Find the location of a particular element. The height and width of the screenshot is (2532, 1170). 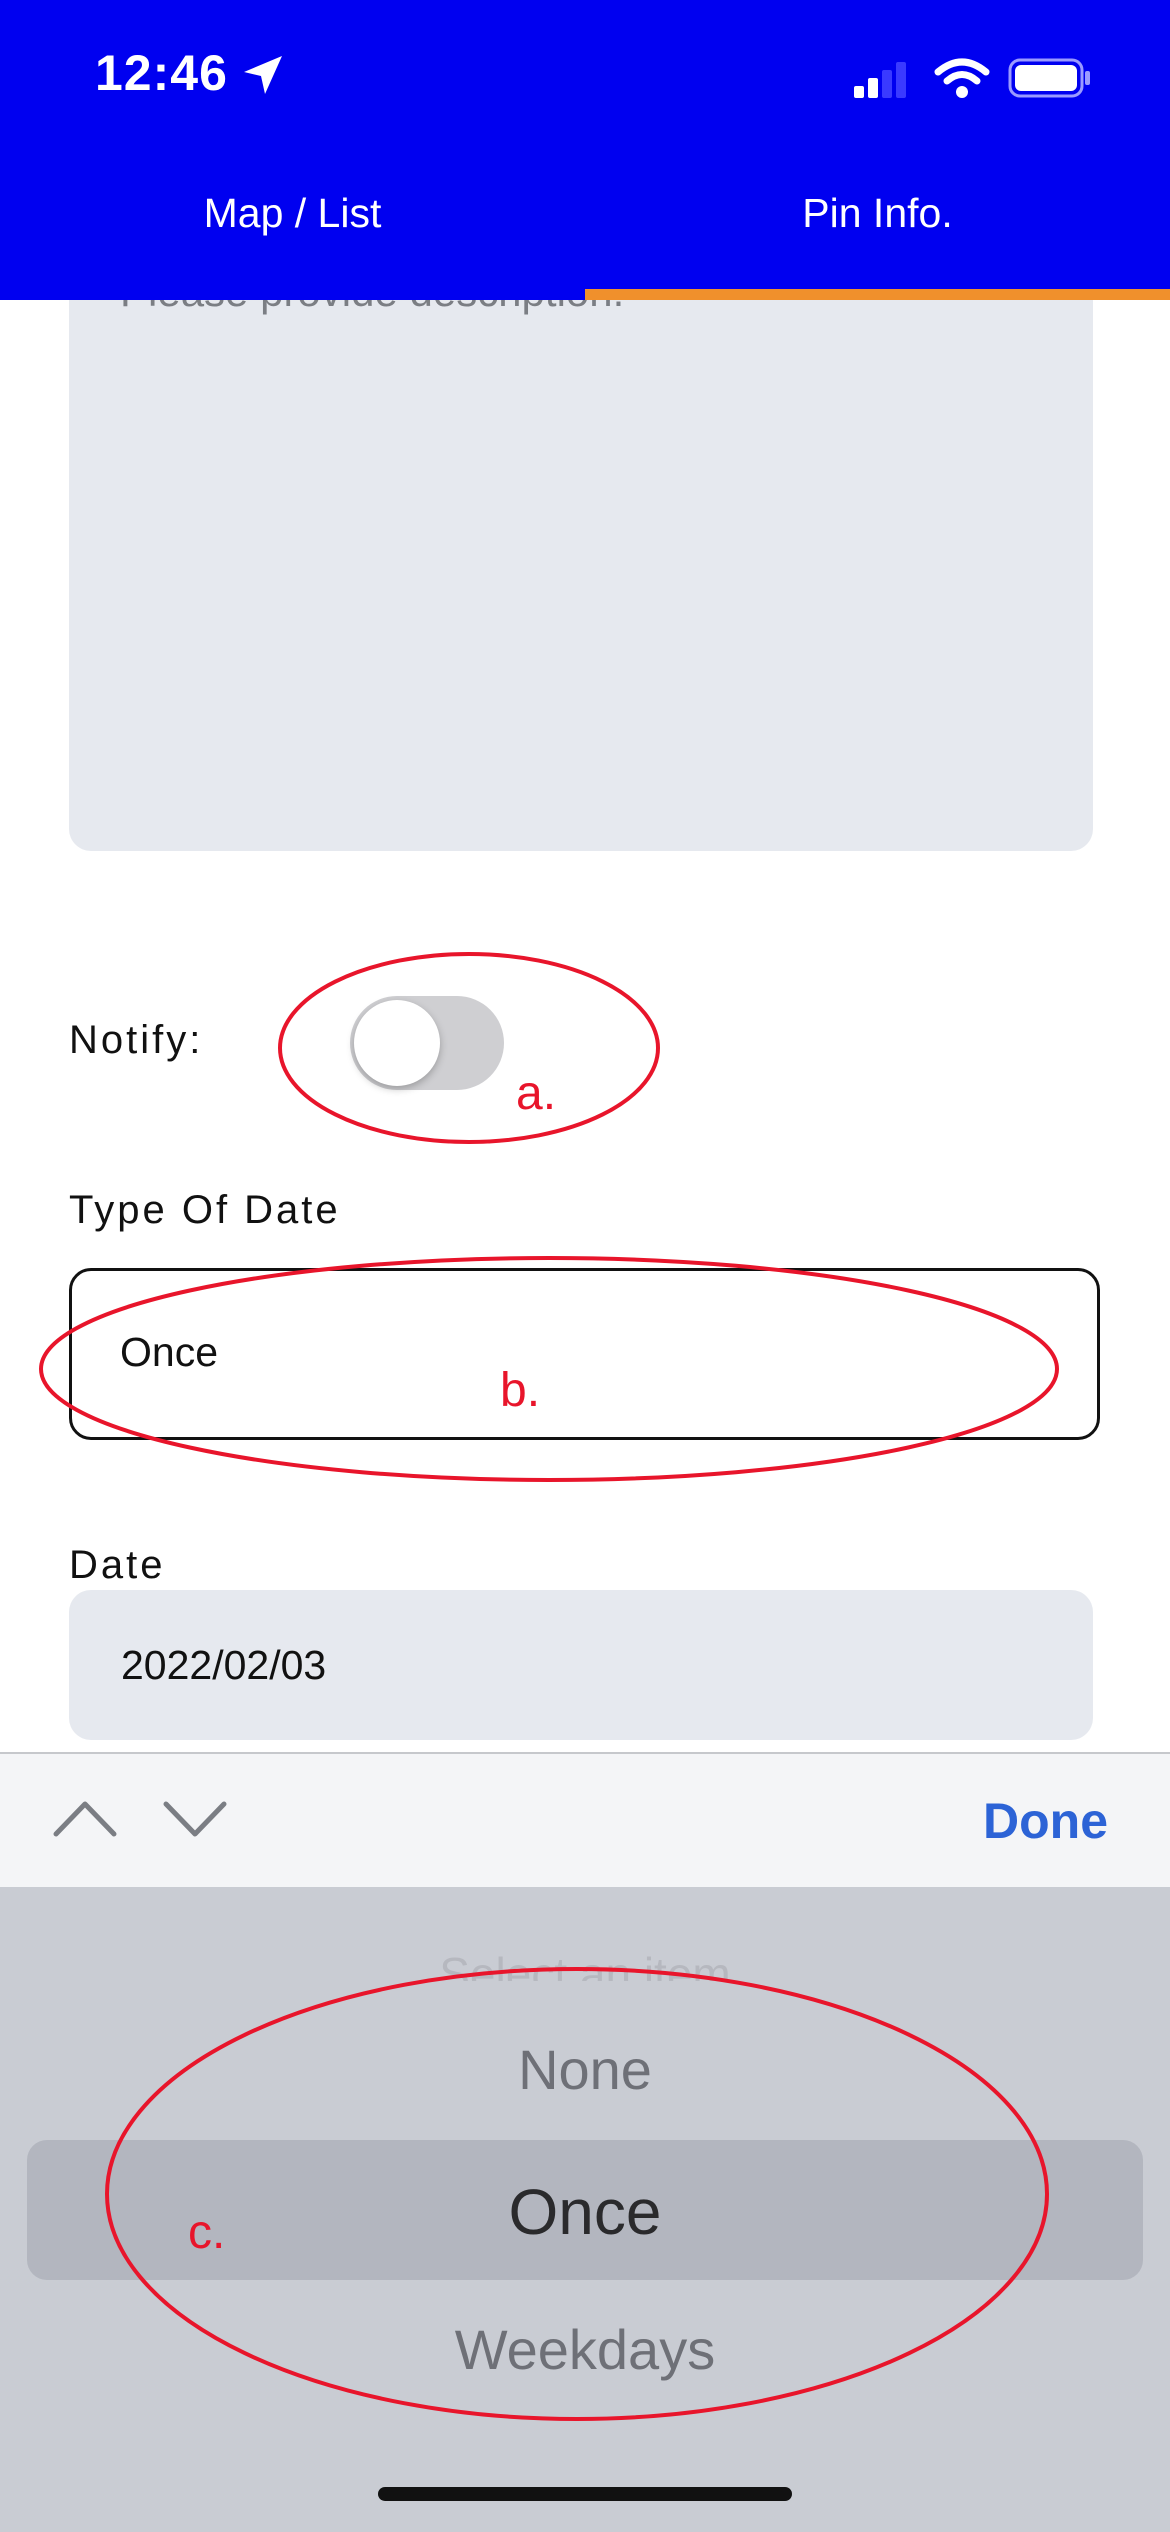

annotation-label-a: a. is located at coordinates (536, 1093).